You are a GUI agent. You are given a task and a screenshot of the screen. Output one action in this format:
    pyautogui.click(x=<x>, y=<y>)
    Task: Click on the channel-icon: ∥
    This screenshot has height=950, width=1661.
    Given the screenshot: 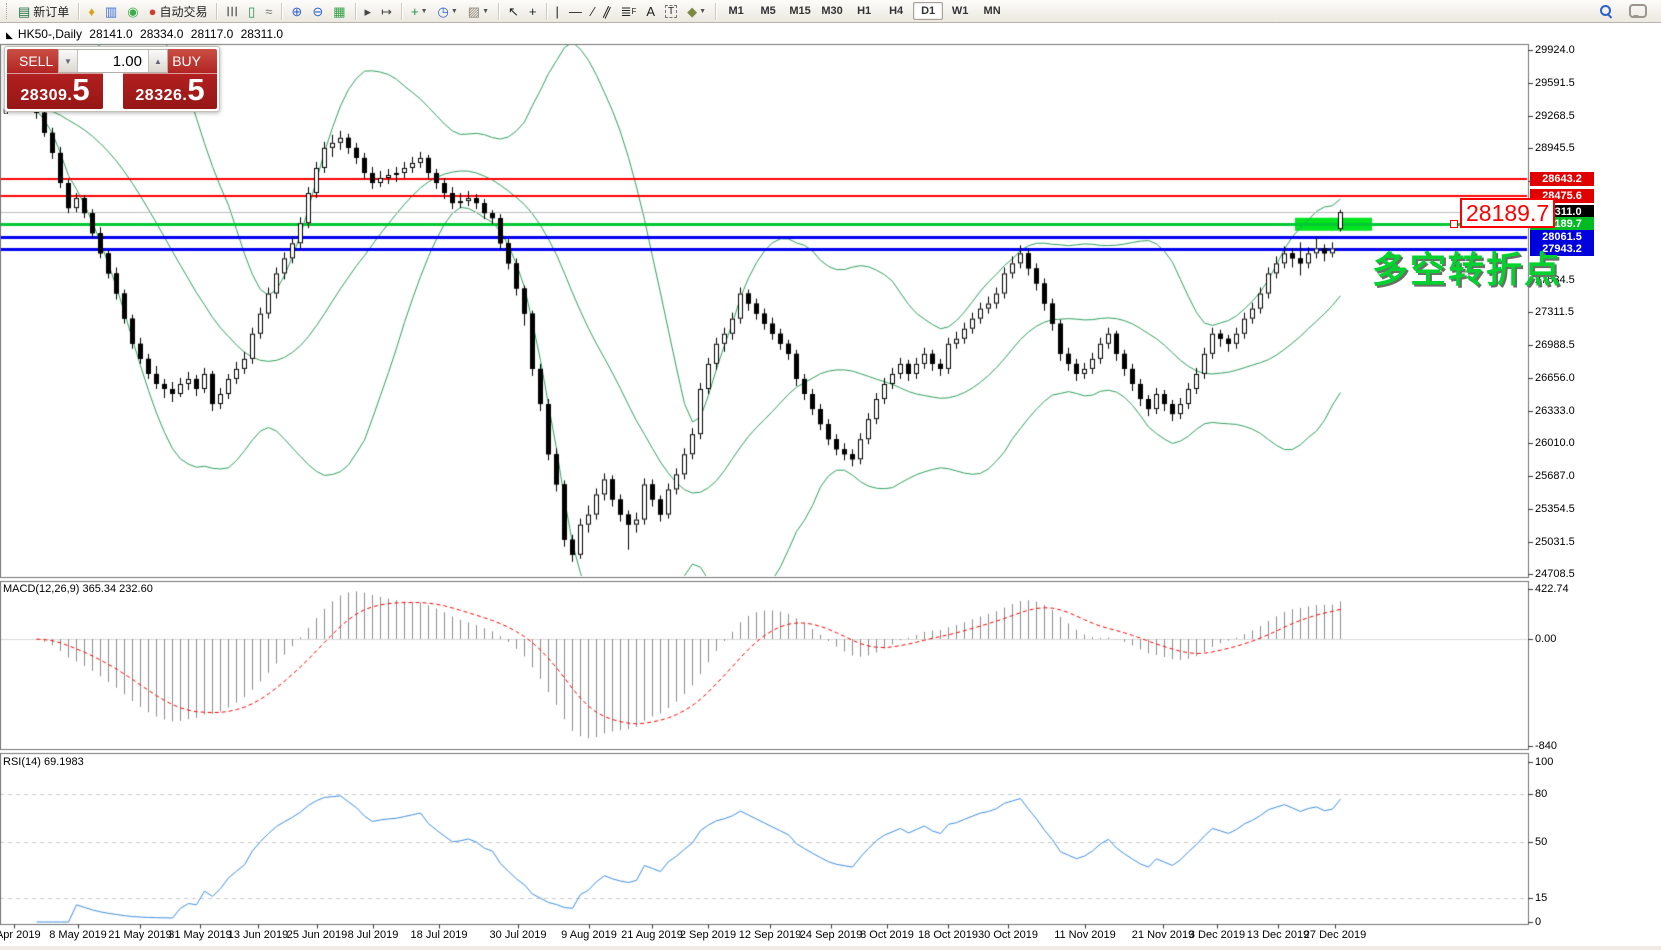 What is the action you would take?
    pyautogui.click(x=607, y=11)
    